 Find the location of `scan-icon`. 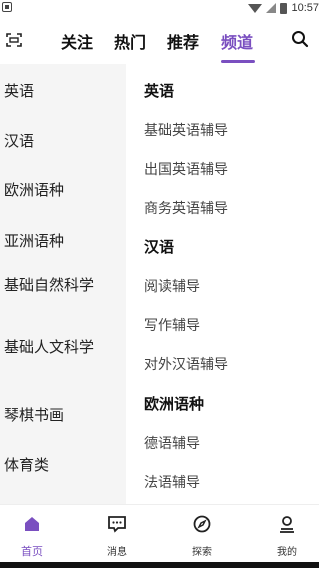

scan-icon is located at coordinates (14, 39).